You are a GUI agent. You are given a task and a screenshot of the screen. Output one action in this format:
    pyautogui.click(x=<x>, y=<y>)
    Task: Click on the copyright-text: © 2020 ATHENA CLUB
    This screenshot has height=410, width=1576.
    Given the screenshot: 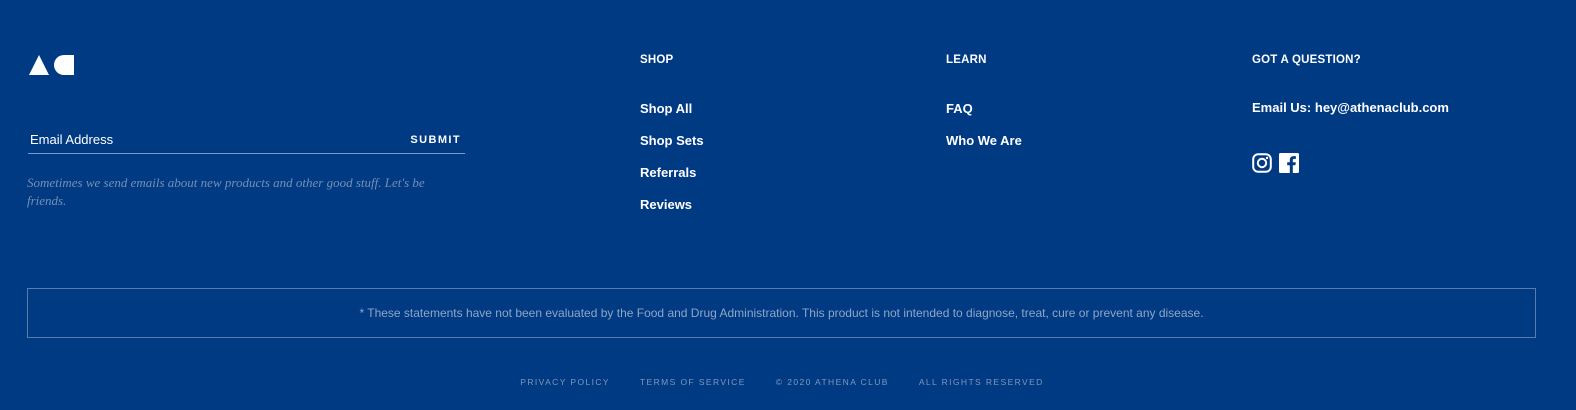 What is the action you would take?
    pyautogui.click(x=832, y=382)
    